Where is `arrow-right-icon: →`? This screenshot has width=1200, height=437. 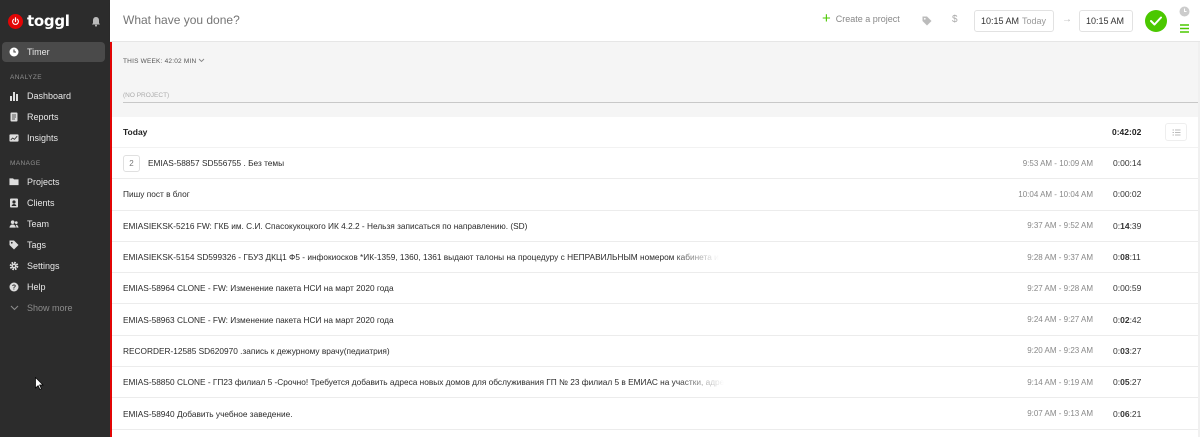 arrow-right-icon: → is located at coordinates (1067, 19).